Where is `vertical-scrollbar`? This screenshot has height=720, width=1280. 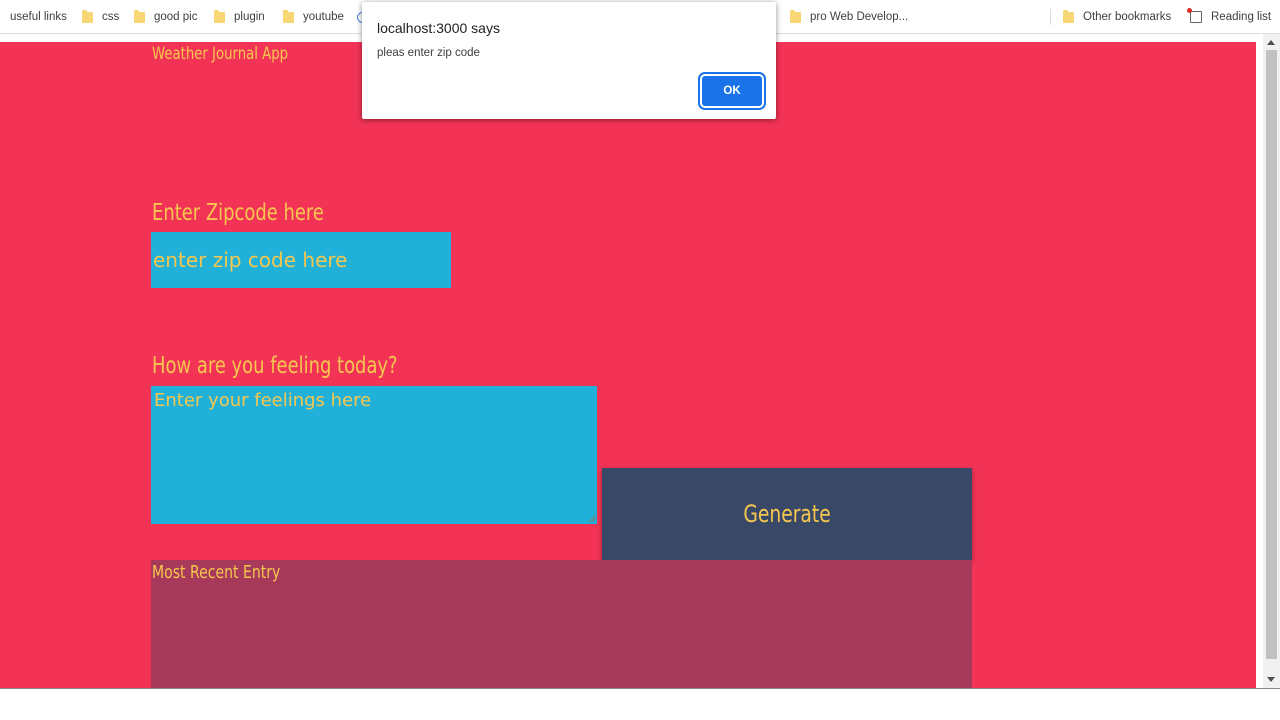
vertical-scrollbar is located at coordinates (1271, 361).